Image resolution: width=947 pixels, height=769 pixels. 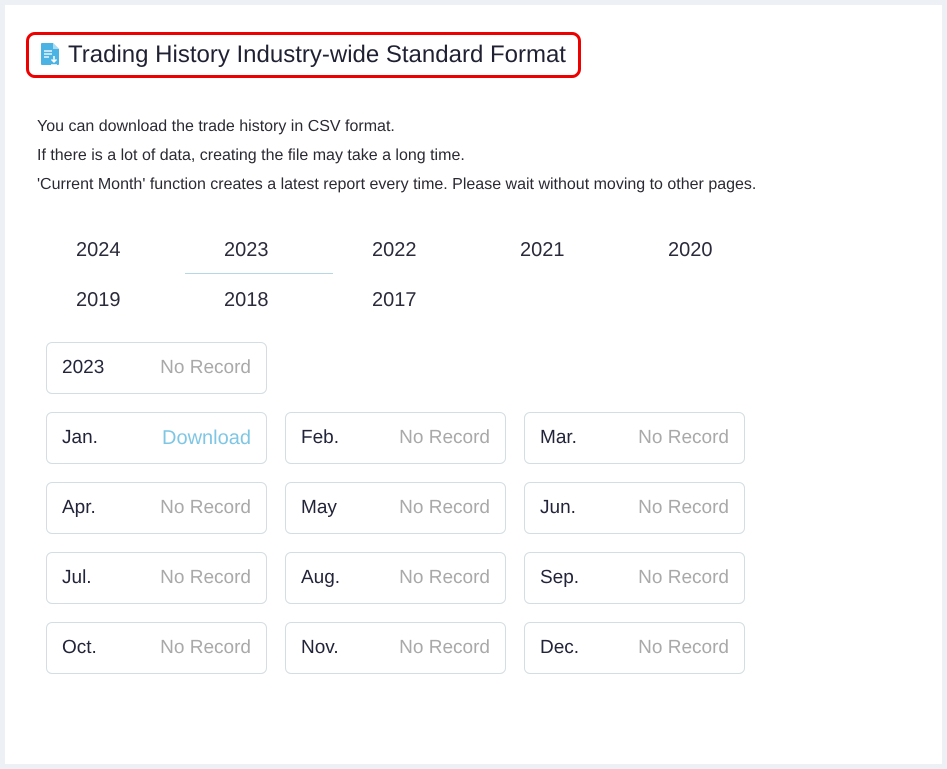 What do you see at coordinates (319, 508) in the screenshot?
I see `period-label: May` at bounding box center [319, 508].